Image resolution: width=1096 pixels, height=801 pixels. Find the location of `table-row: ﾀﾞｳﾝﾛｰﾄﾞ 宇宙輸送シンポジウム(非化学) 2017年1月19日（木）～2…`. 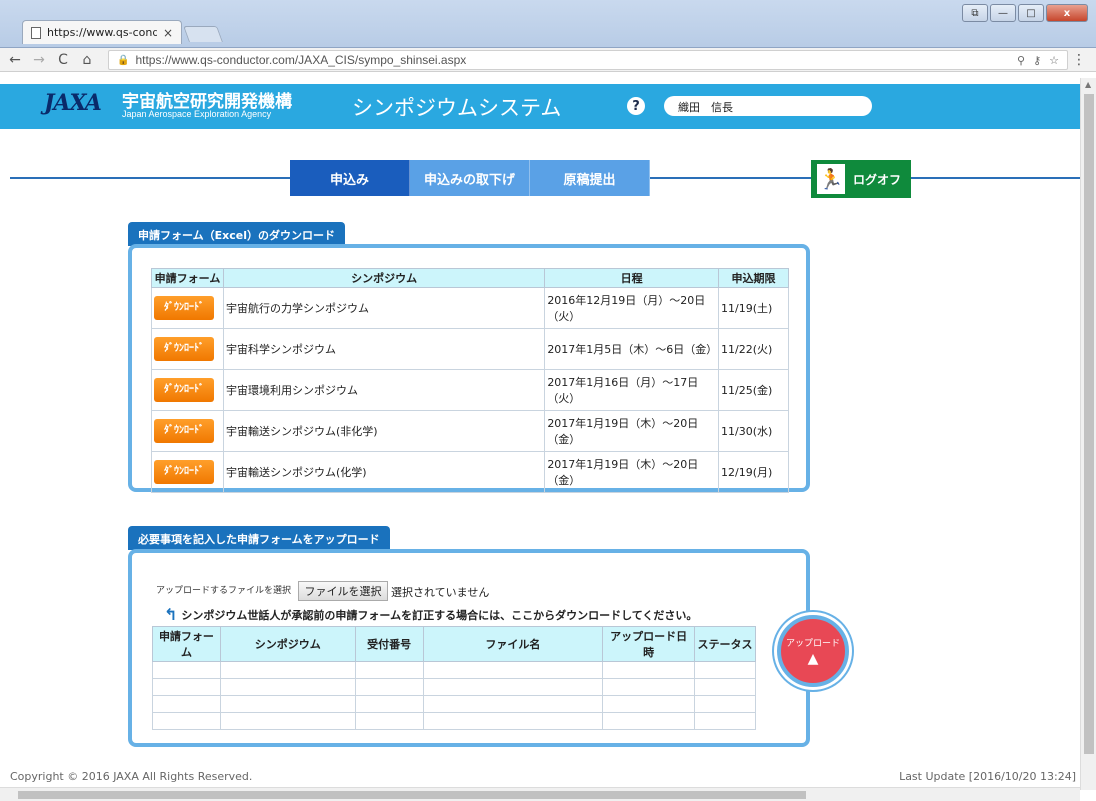

table-row: ﾀﾞｳﾝﾛｰﾄﾞ 宇宙輸送シンポジウム(非化学) 2017年1月19日（木）～2… is located at coordinates (470, 431).